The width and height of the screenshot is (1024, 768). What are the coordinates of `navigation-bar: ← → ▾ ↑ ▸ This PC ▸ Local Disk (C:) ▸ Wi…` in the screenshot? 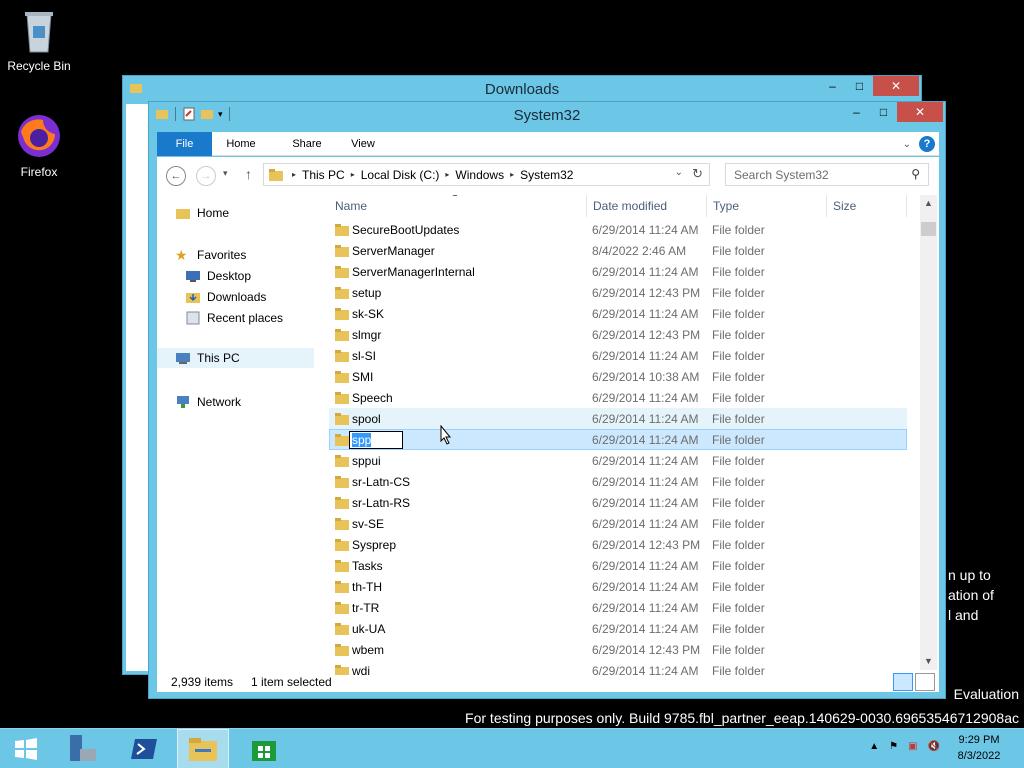 It's located at (548, 176).